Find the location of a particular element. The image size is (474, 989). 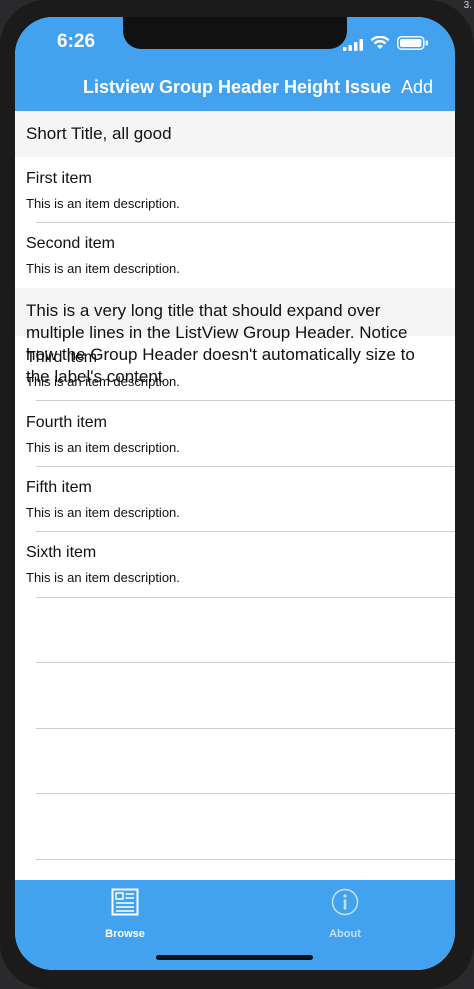

list-item: Second item This is an item description. is located at coordinates (235, 255).